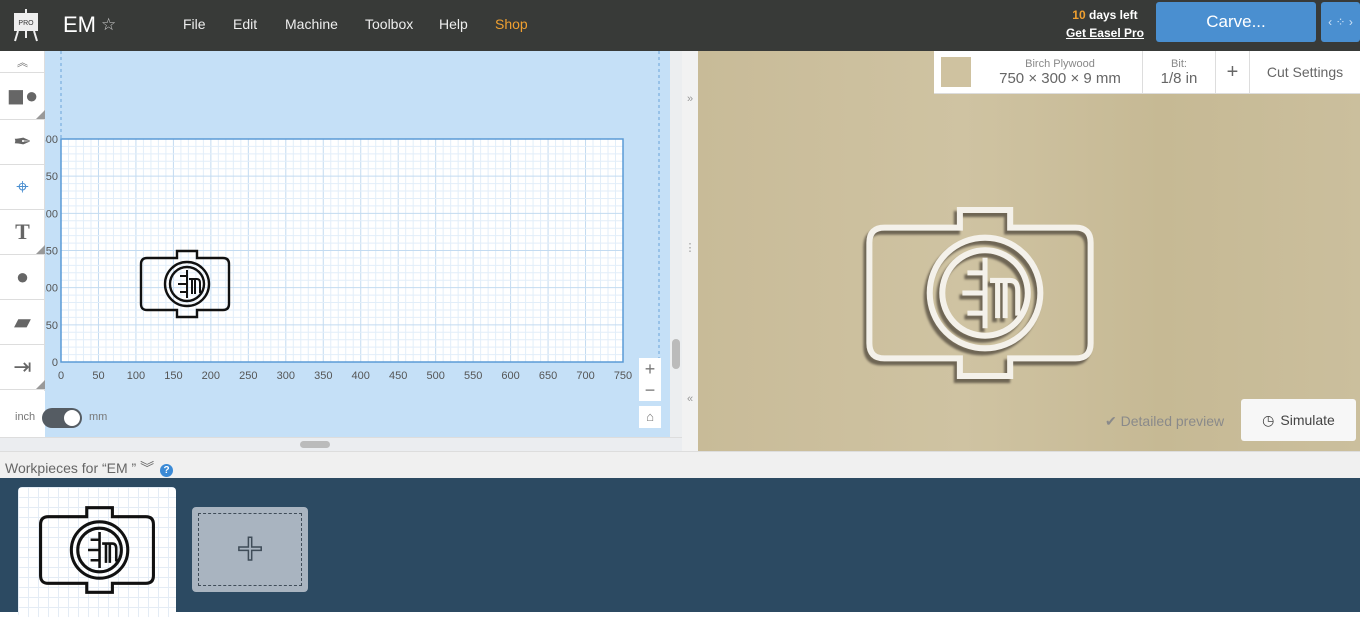  Describe the element at coordinates (22, 96) in the screenshot. I see `shapes-icon: ◼●` at that location.